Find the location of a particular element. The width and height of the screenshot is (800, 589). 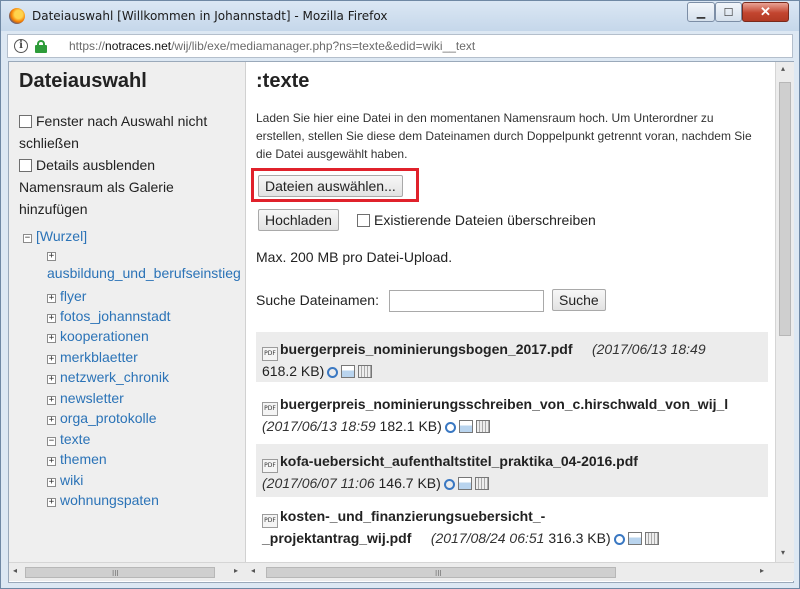

tree-node: + wohnungspaten is located at coordinates (103, 500).